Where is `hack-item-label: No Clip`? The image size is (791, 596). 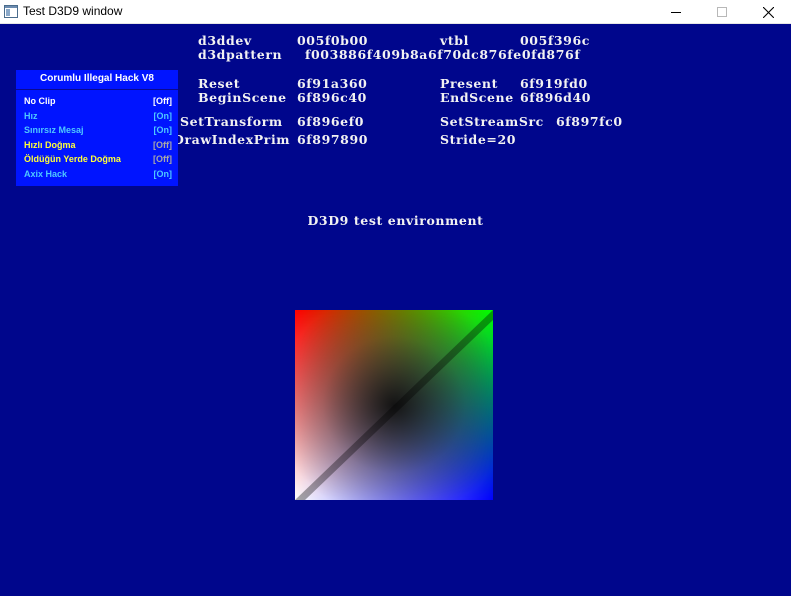 hack-item-label: No Clip is located at coordinates (40, 101).